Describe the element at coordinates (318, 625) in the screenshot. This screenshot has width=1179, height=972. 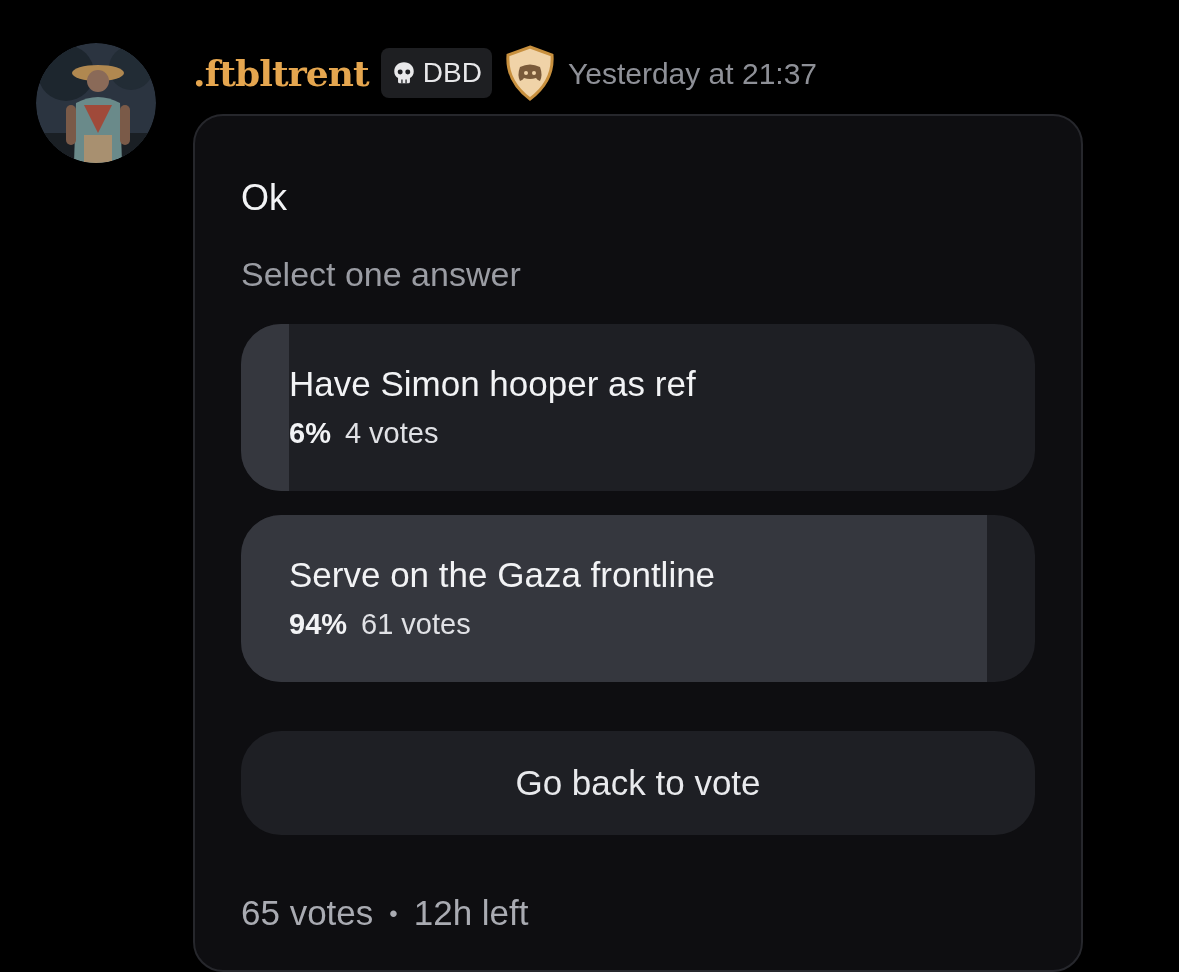
I see `answer-percent: 94%` at that location.